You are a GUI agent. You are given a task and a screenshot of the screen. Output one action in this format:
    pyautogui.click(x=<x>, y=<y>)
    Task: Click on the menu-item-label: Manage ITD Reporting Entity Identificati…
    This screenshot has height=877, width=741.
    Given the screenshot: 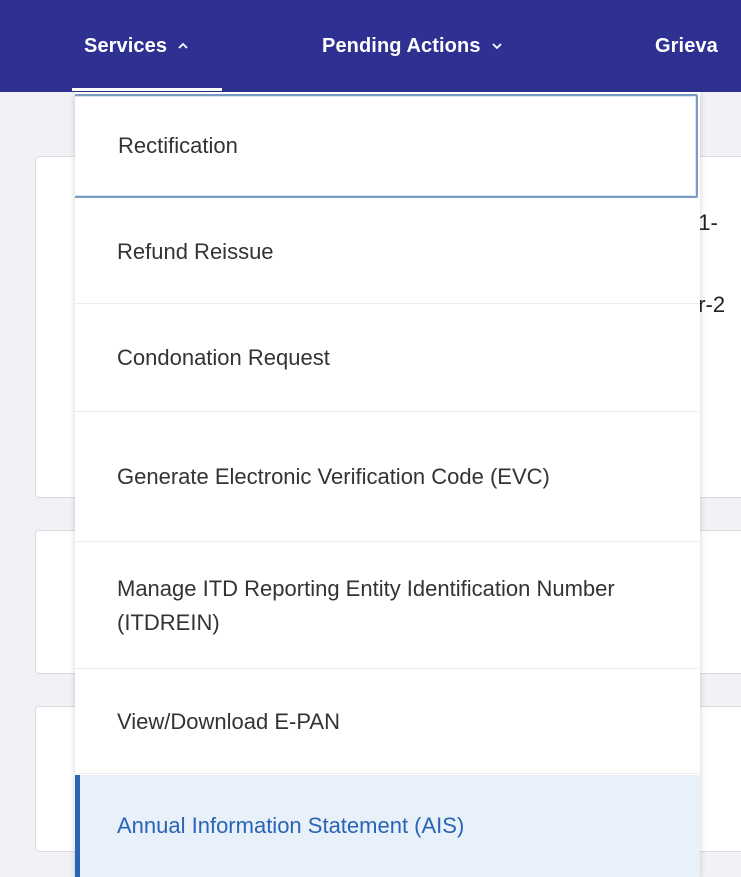 What is the action you would take?
    pyautogui.click(x=366, y=605)
    